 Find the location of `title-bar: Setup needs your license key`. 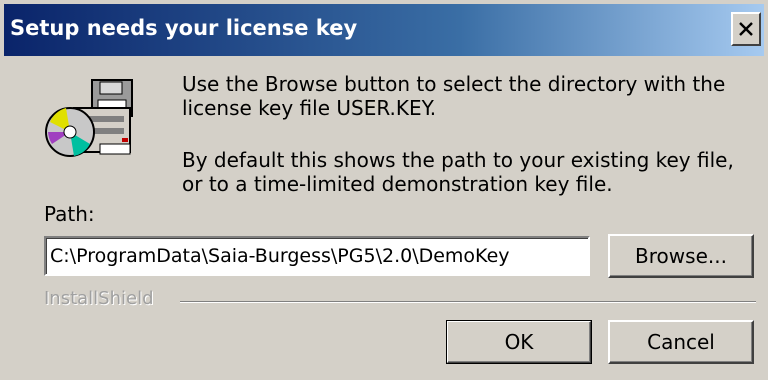

title-bar: Setup needs your license key is located at coordinates (384, 30).